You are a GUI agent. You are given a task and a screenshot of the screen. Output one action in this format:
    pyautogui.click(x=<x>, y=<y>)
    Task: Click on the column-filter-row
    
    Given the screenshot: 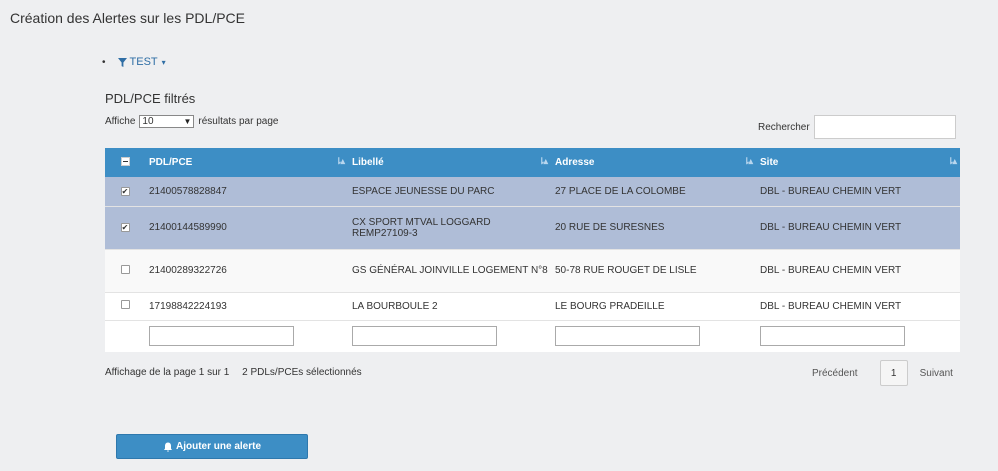 What is the action you would take?
    pyautogui.click(x=532, y=336)
    